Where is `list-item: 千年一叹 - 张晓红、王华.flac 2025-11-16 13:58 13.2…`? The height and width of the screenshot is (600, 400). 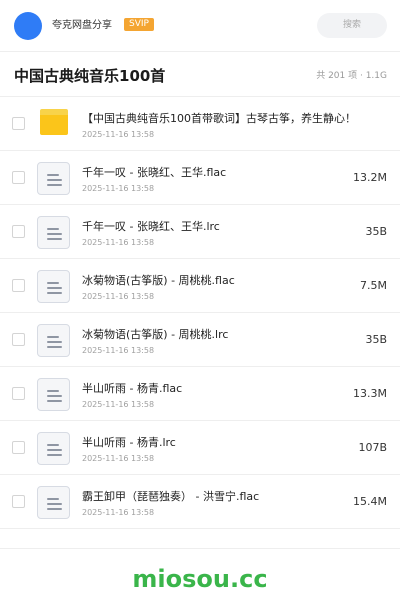
list-item: 千年一叹 - 张晓红、王华.flac 2025-11-16 13:58 13.2… is located at coordinates (200, 178).